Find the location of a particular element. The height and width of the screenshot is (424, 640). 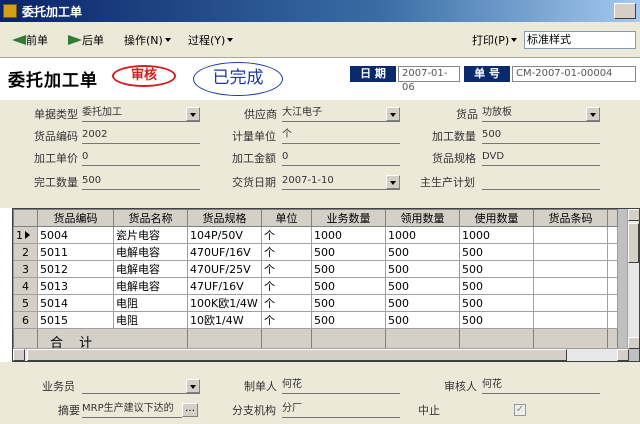

window-control-button is located at coordinates (625, 11).